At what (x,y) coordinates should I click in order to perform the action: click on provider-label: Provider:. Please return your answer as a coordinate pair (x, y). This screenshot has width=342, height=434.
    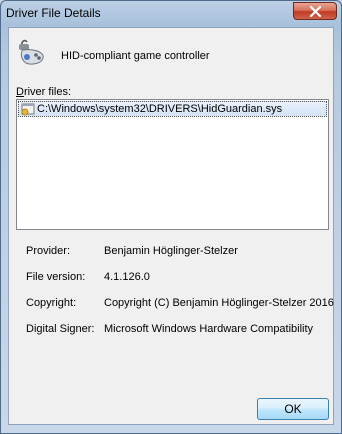
    Looking at the image, I should click on (48, 251).